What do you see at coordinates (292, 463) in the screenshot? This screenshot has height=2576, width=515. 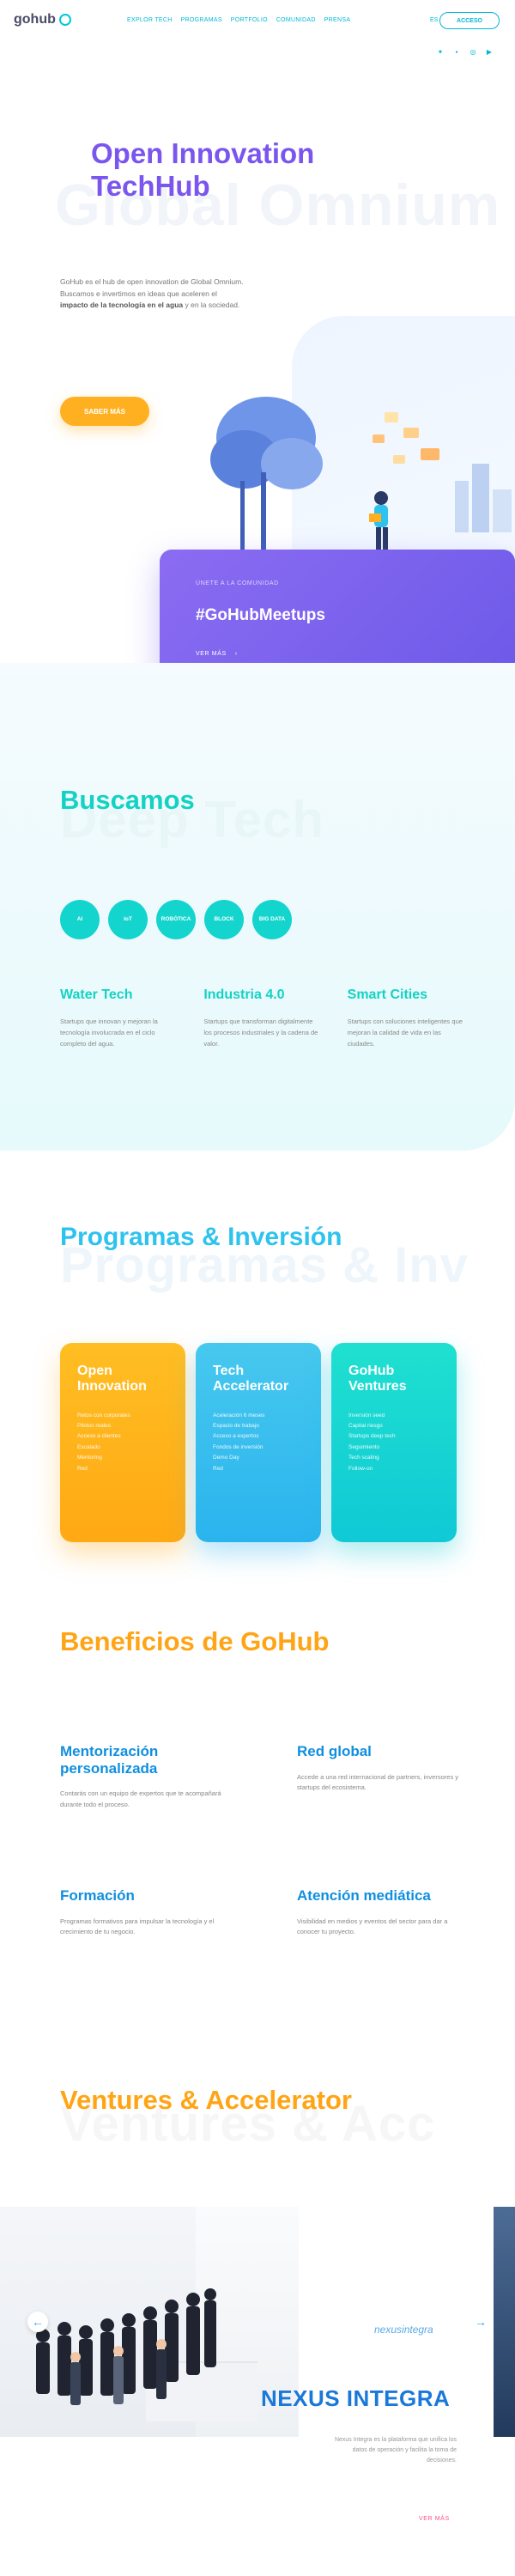 I see `tree-canopy` at bounding box center [292, 463].